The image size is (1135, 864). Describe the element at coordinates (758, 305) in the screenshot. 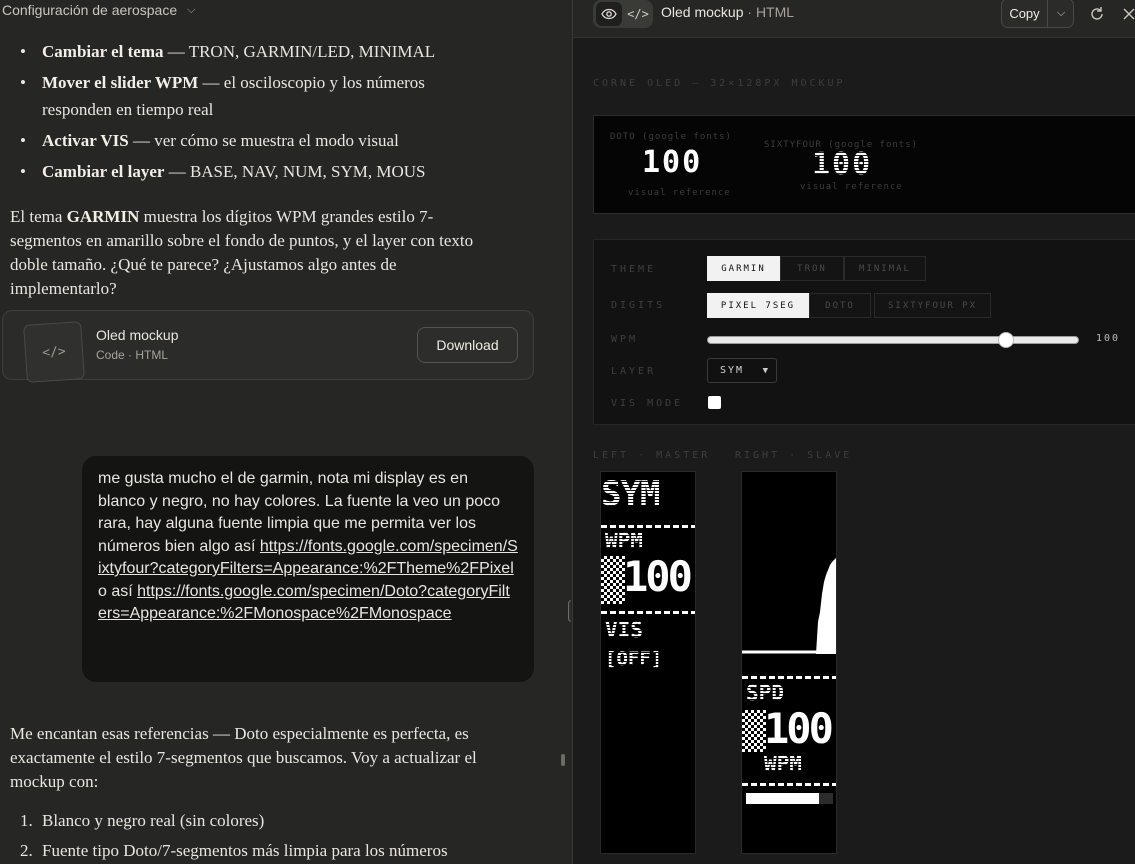

I see `digits-option-pixel7seg: PIXEL 7SEG` at that location.